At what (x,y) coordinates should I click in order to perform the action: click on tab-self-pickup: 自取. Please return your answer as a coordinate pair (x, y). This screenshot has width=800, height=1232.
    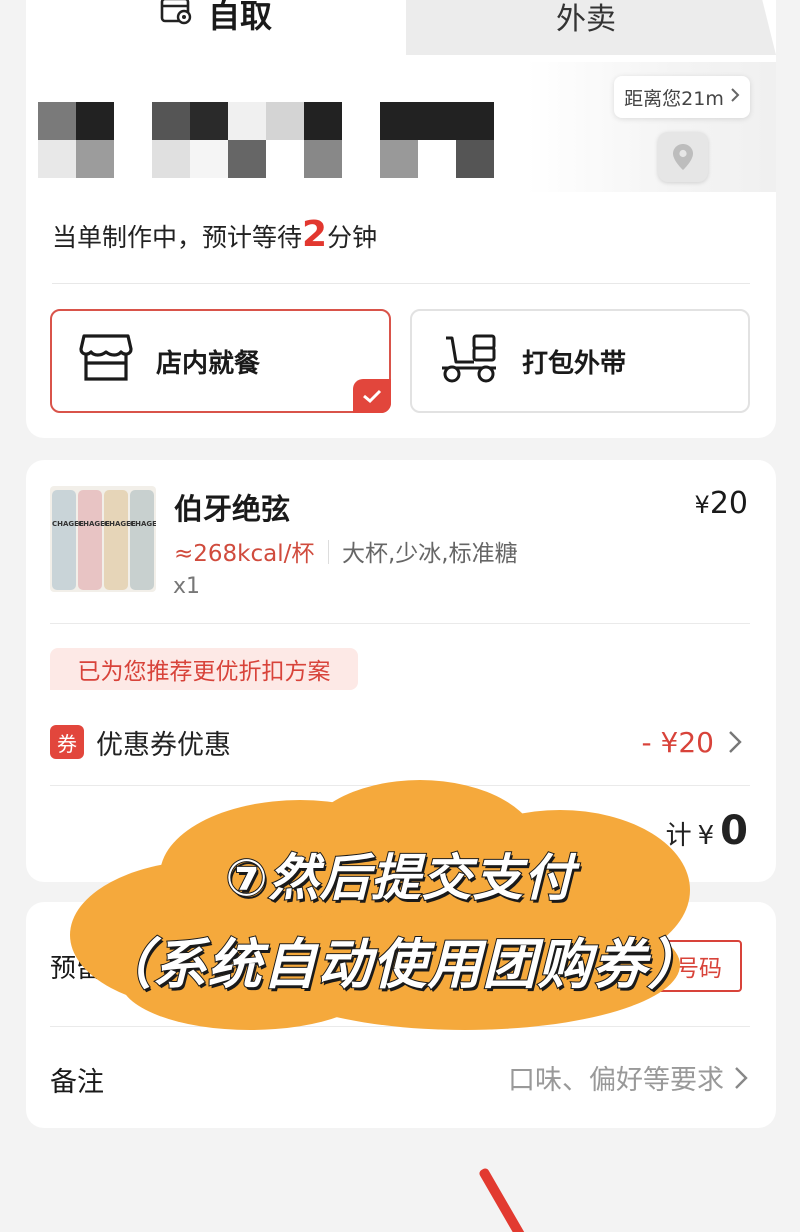
    Looking at the image, I should click on (216, 27).